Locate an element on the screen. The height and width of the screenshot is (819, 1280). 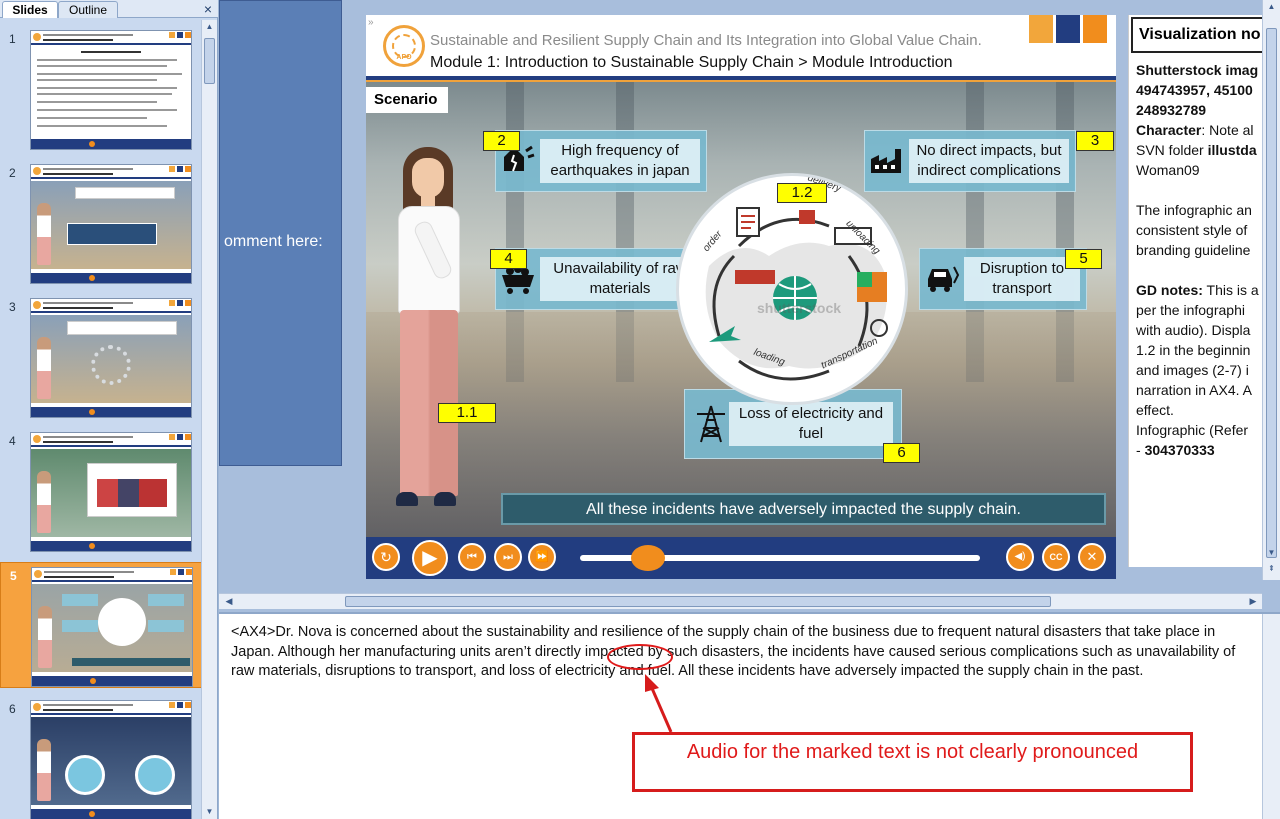
note-text: This is a is located at coordinates (1230, 290).